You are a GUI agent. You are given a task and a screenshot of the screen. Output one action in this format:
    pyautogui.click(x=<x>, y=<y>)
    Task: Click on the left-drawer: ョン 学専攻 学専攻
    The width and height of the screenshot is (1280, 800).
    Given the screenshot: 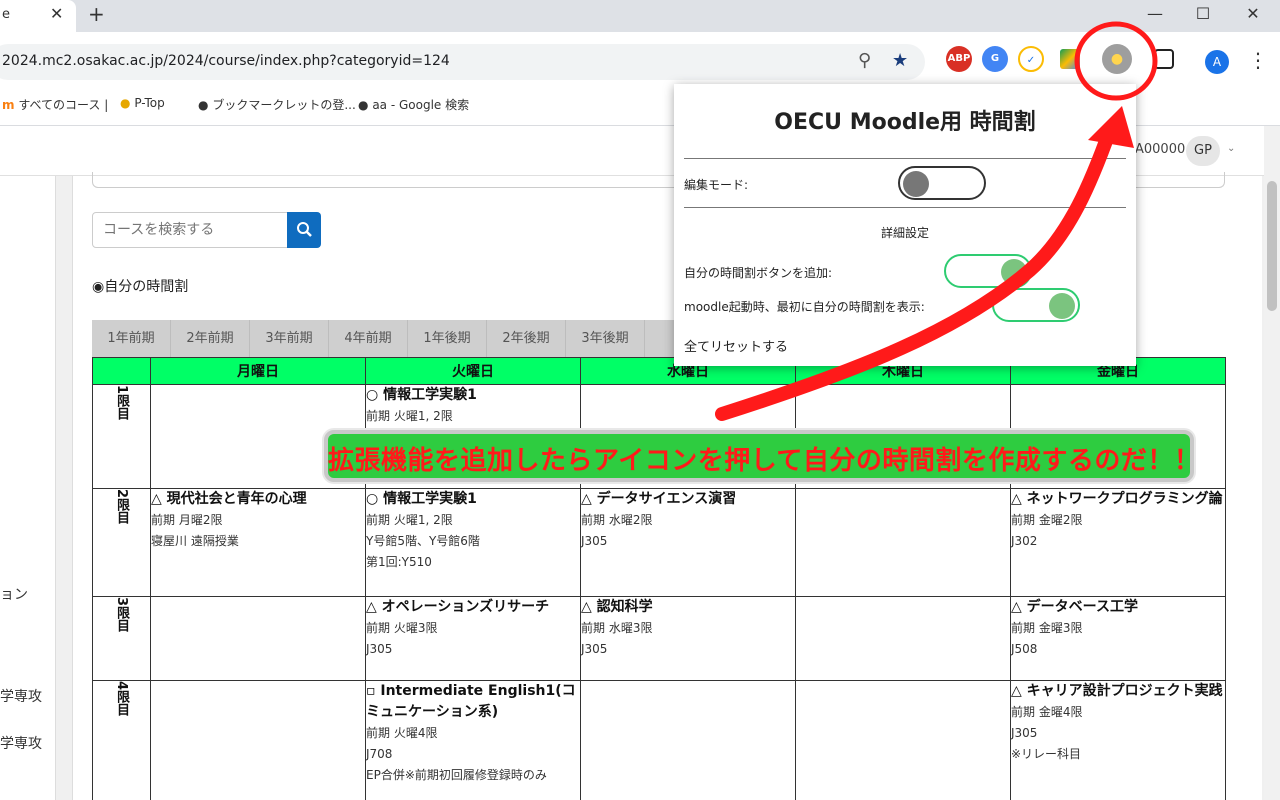 What is the action you would take?
    pyautogui.click(x=28, y=488)
    